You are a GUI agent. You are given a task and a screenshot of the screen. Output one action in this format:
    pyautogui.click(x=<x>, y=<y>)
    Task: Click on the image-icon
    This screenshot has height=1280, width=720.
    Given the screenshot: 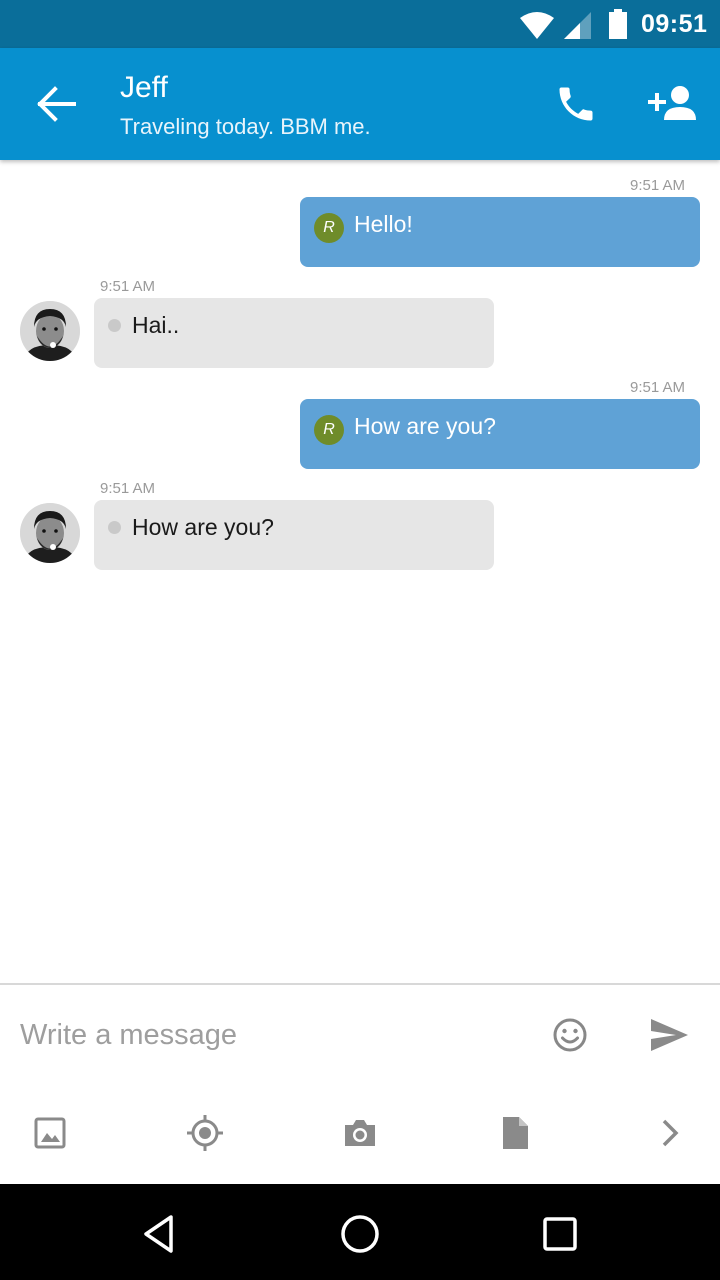 What is the action you would take?
    pyautogui.click(x=50, y=1133)
    